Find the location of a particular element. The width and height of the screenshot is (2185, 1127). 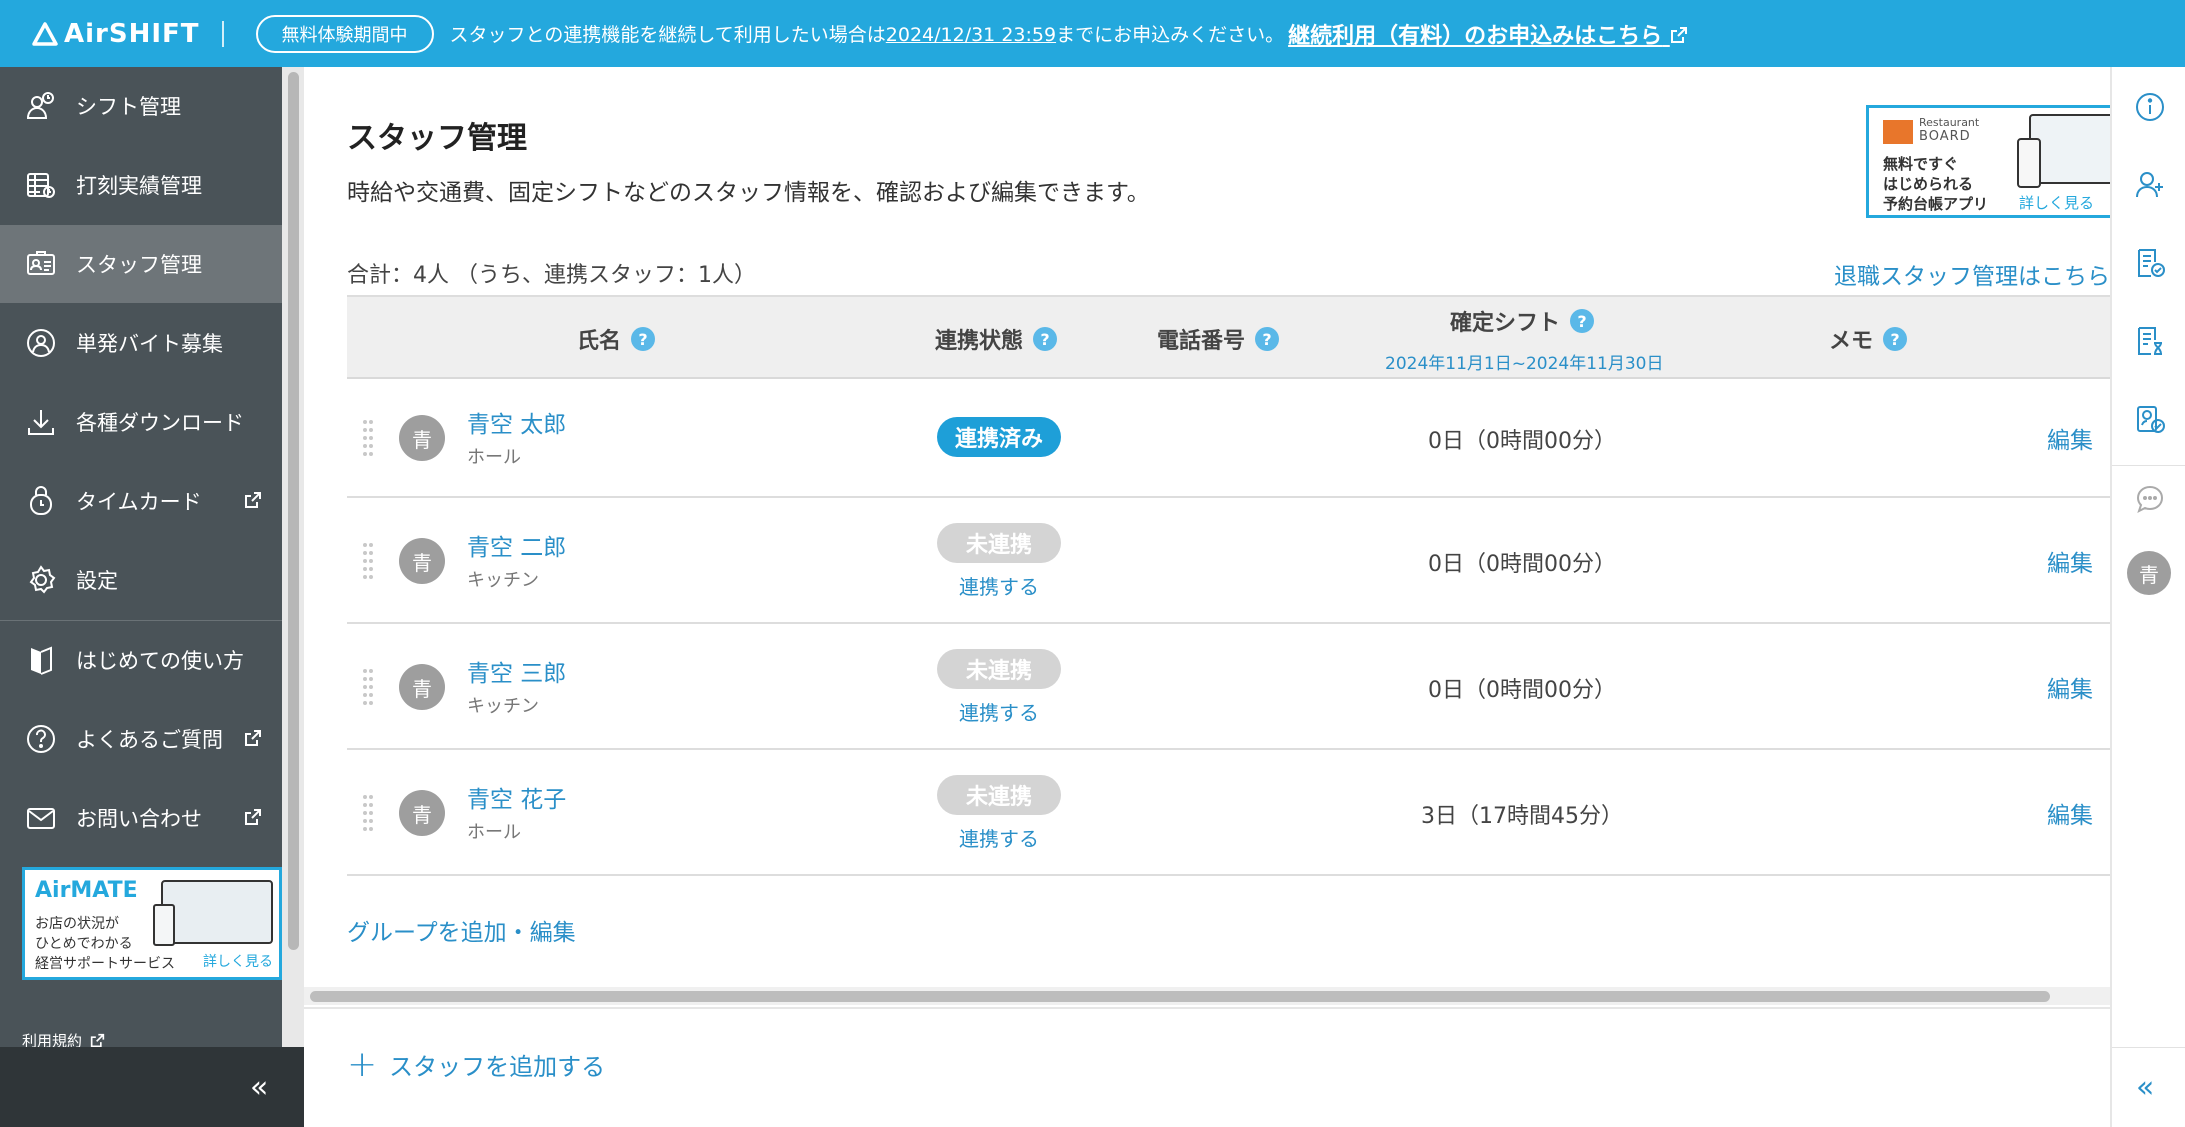

sidebar-item-label: タイムカード is located at coordinates (139, 502).